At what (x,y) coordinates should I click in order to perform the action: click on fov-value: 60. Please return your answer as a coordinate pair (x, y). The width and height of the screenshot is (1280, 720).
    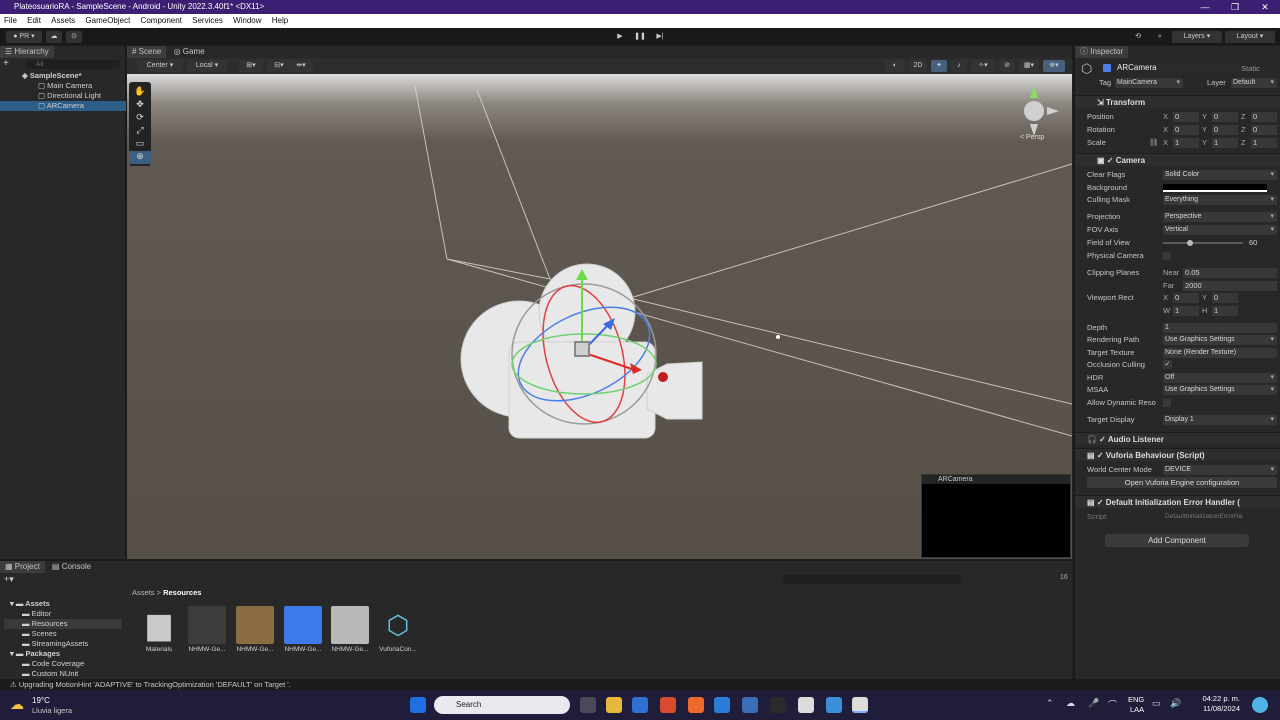
    Looking at the image, I should click on (1262, 243).